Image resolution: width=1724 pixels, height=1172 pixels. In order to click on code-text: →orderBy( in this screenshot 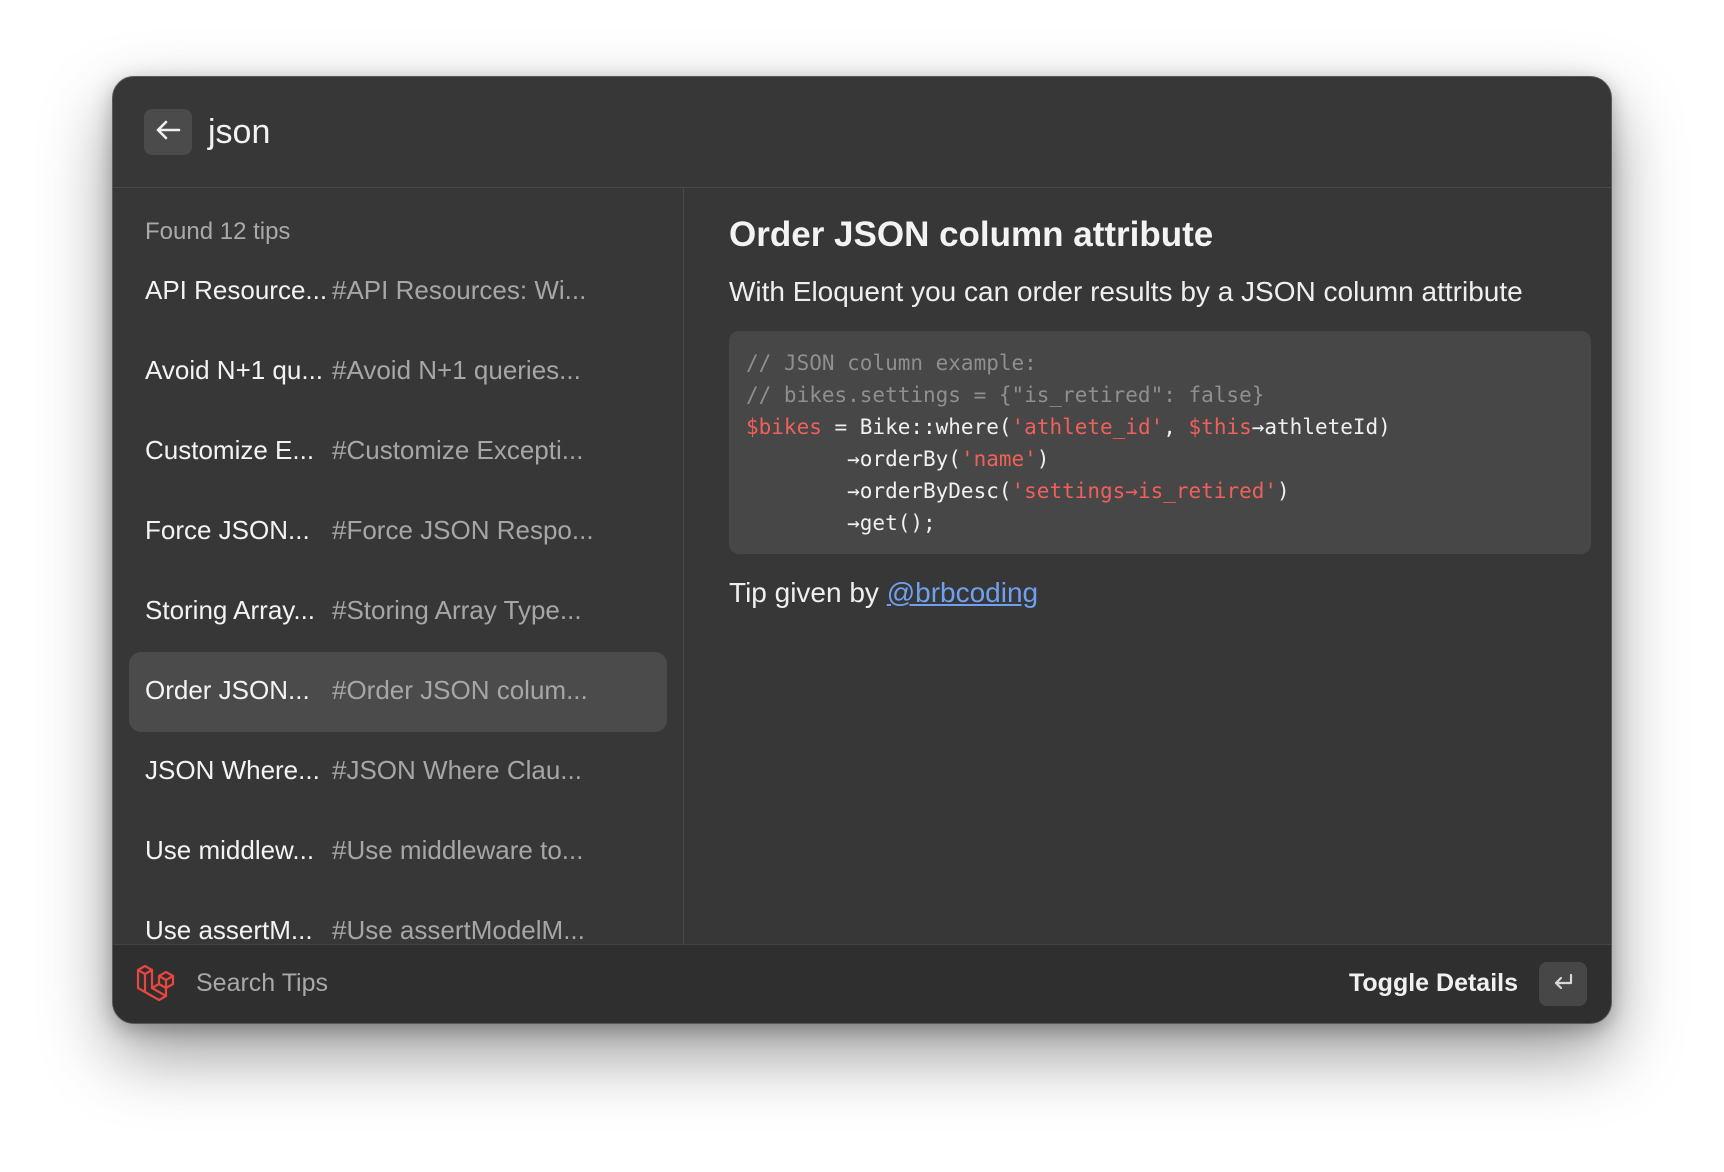, I will do `click(853, 459)`.